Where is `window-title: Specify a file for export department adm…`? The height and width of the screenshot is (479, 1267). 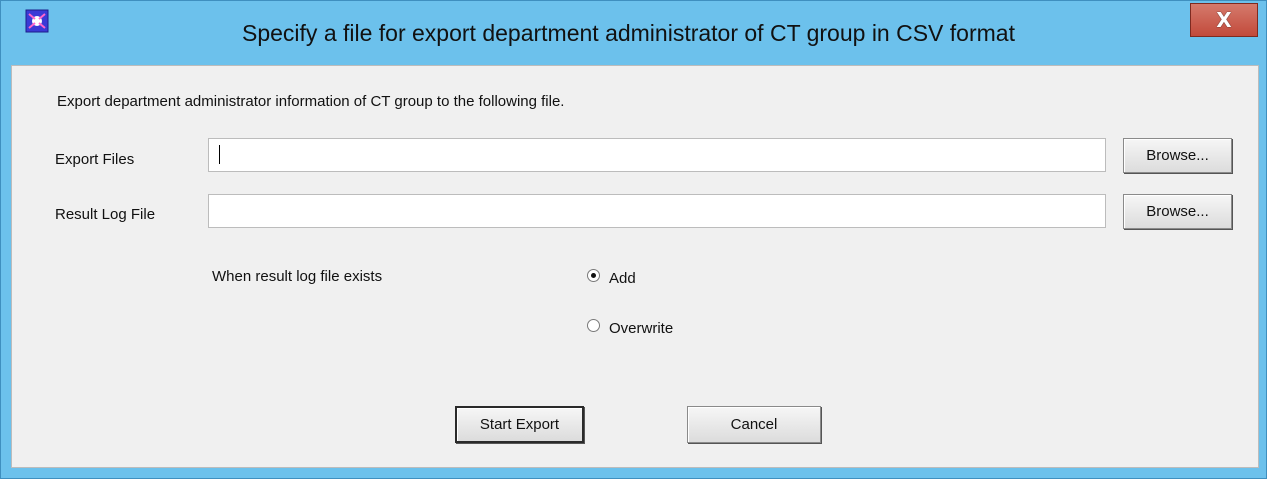
window-title: Specify a file for export department adm… is located at coordinates (628, 33).